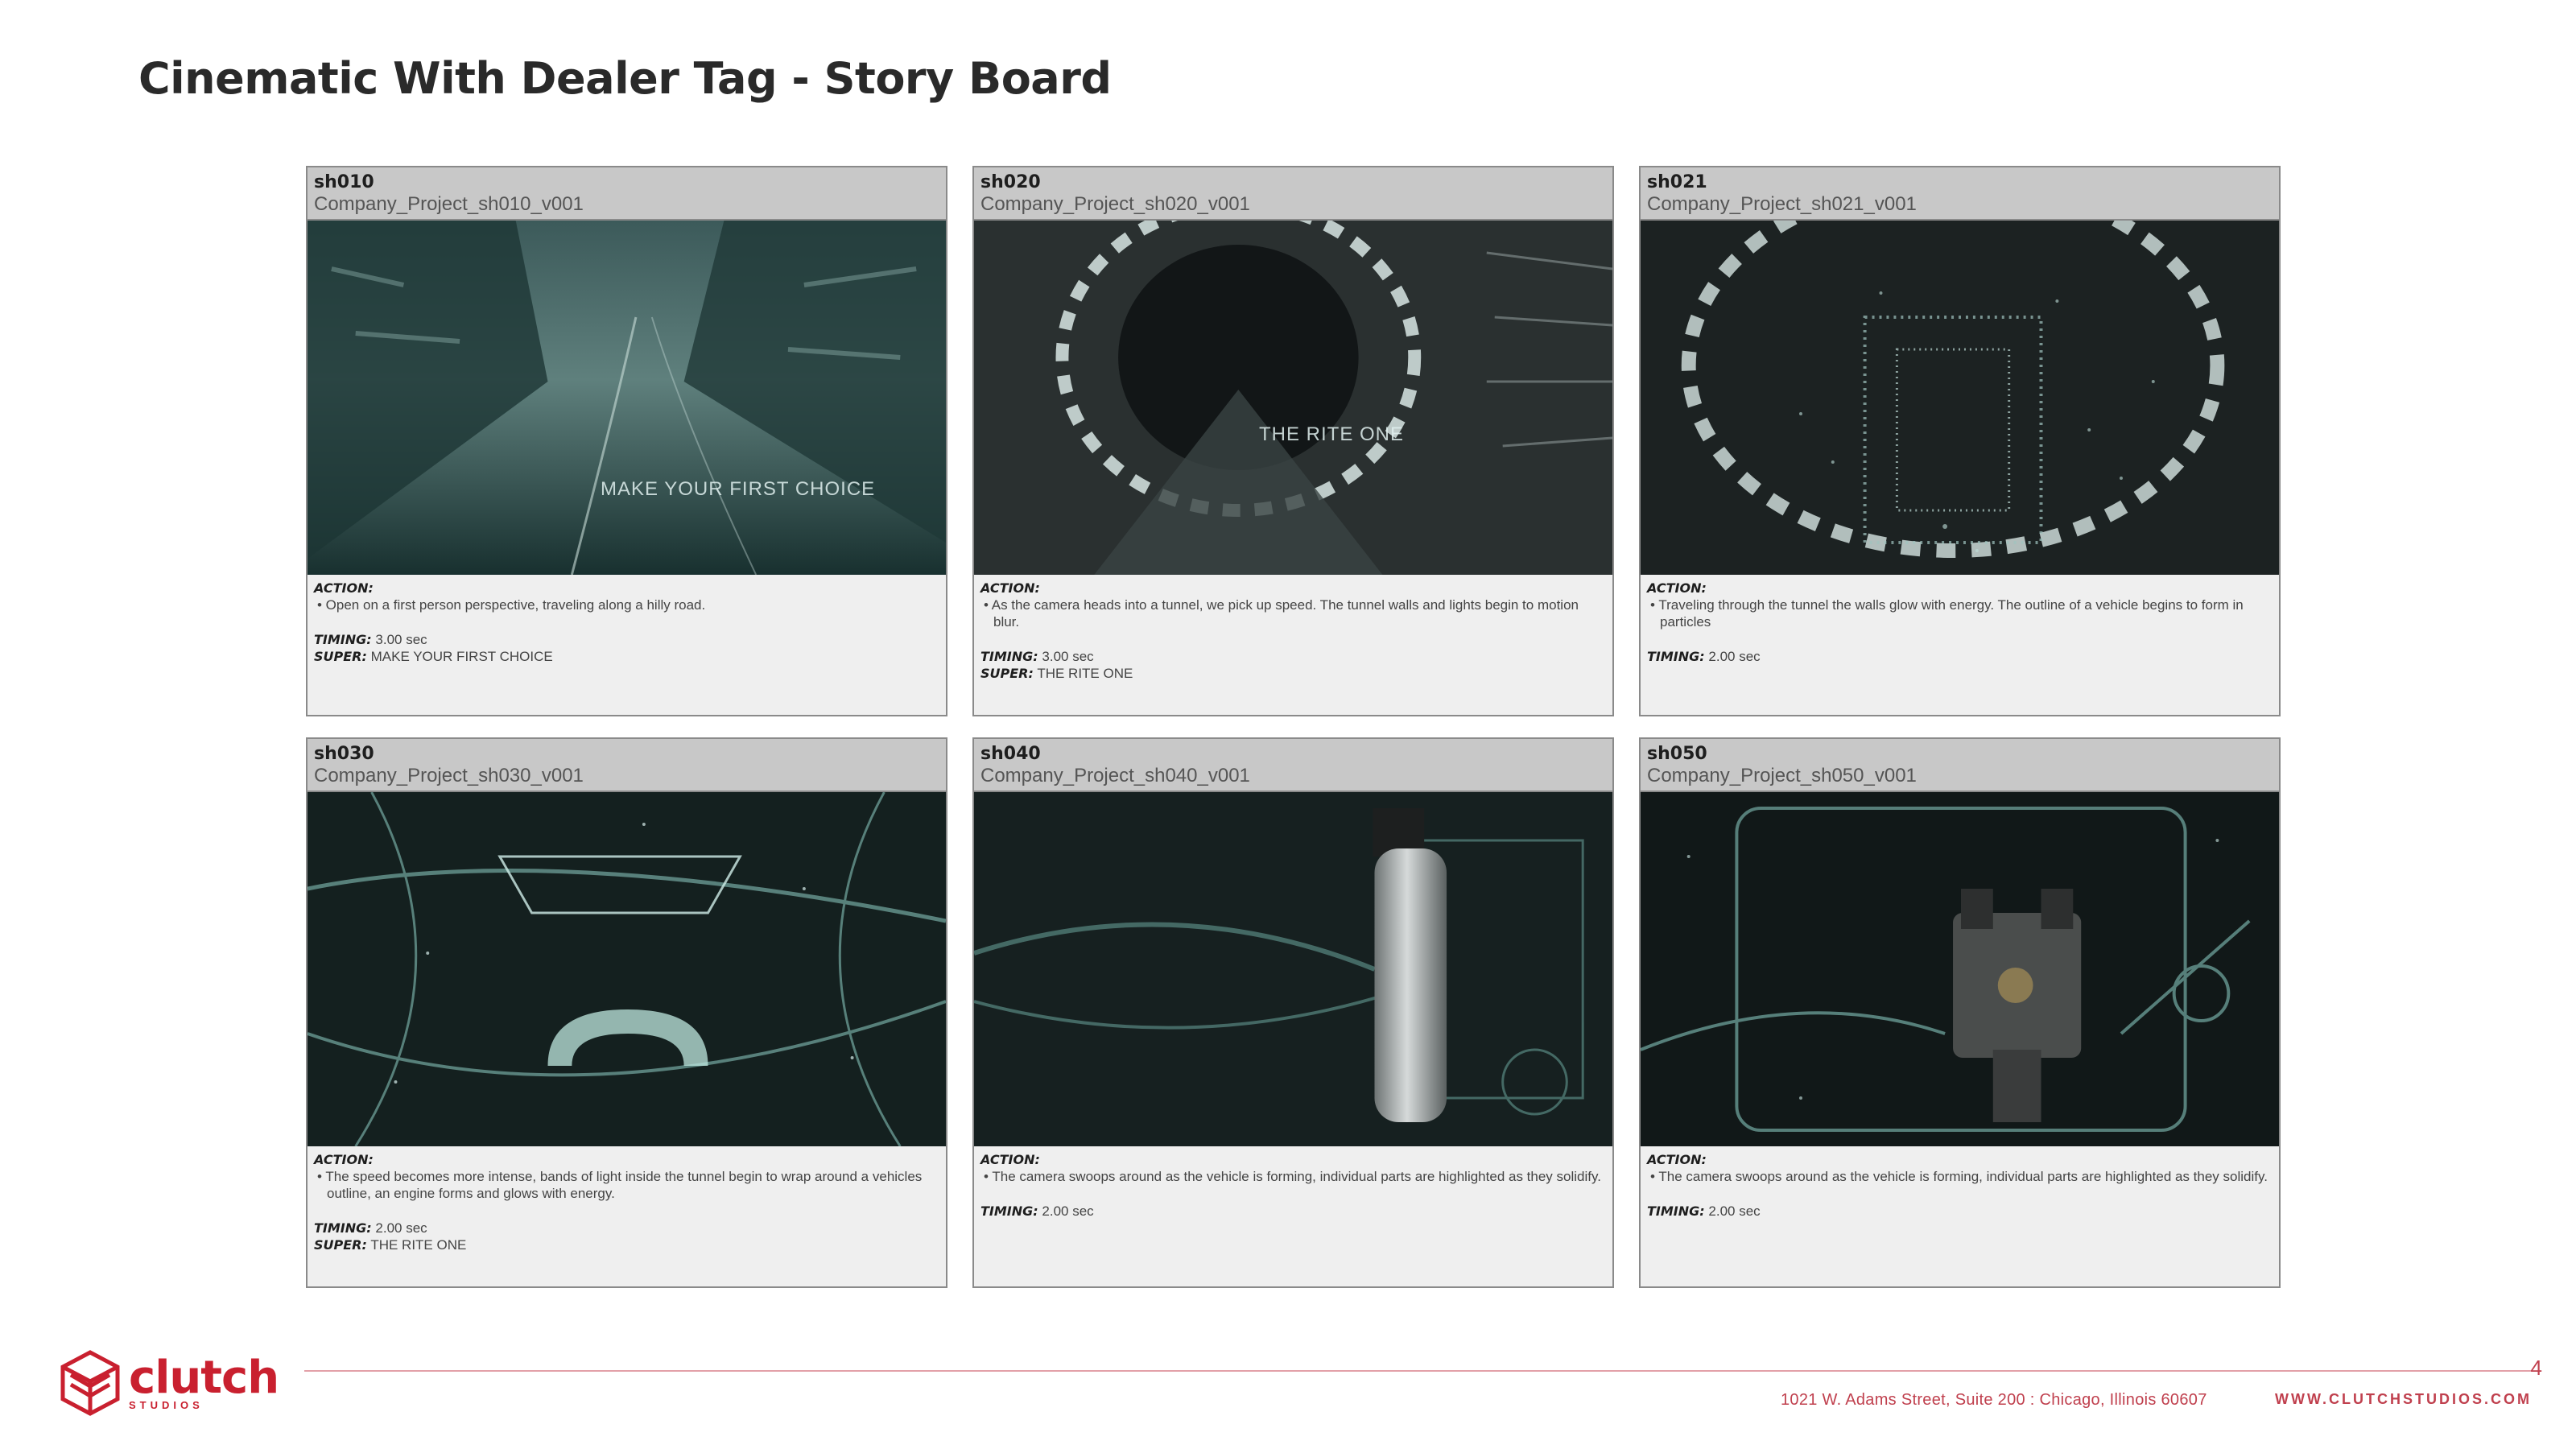 This screenshot has height=1449, width=2576. Describe the element at coordinates (627, 765) in the screenshot. I see `shot-header: sh030 Company_Project_sh030_v001` at that location.